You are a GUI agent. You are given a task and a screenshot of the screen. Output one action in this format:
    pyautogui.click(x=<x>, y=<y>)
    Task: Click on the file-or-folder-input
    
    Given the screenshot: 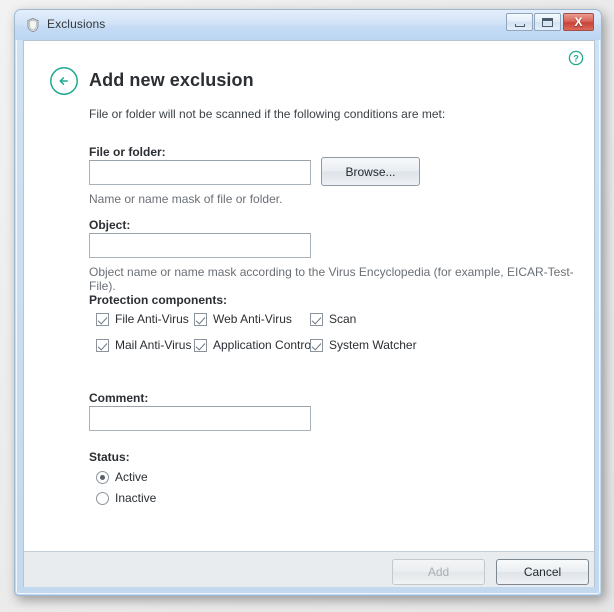 What is the action you would take?
    pyautogui.click(x=200, y=172)
    